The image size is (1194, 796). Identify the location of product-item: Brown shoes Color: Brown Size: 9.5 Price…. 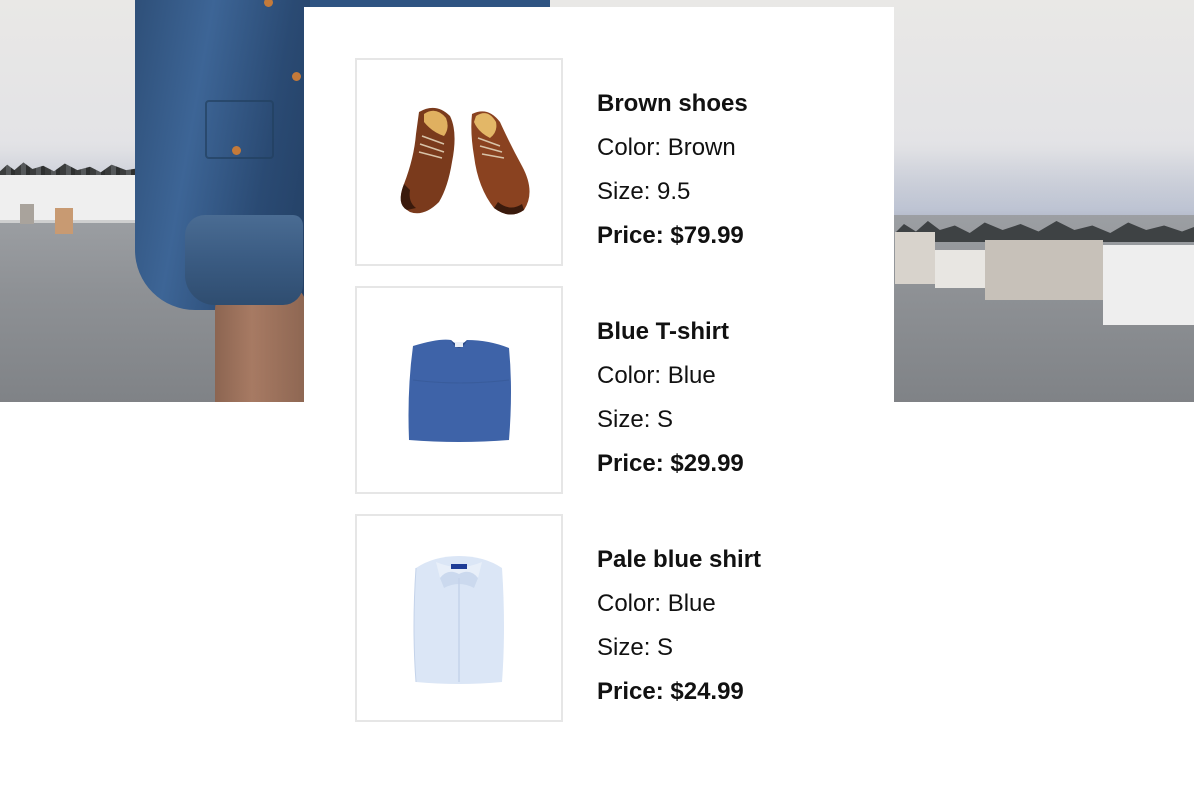
(624, 163).